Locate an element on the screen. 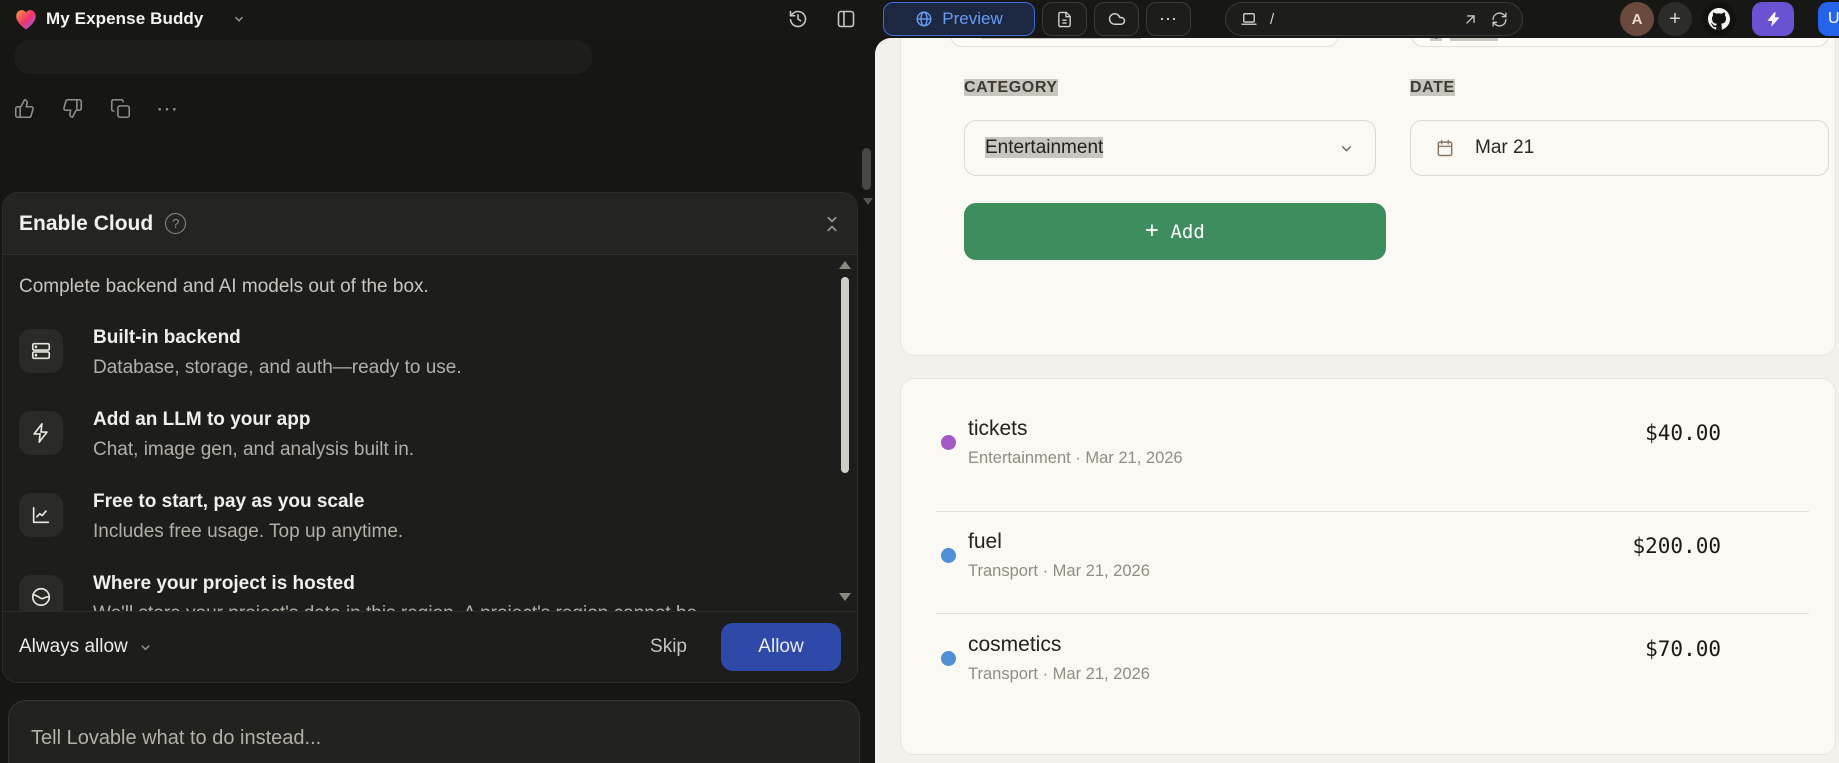 The width and height of the screenshot is (1839, 763). thumbs-up-icon is located at coordinates (24, 108).